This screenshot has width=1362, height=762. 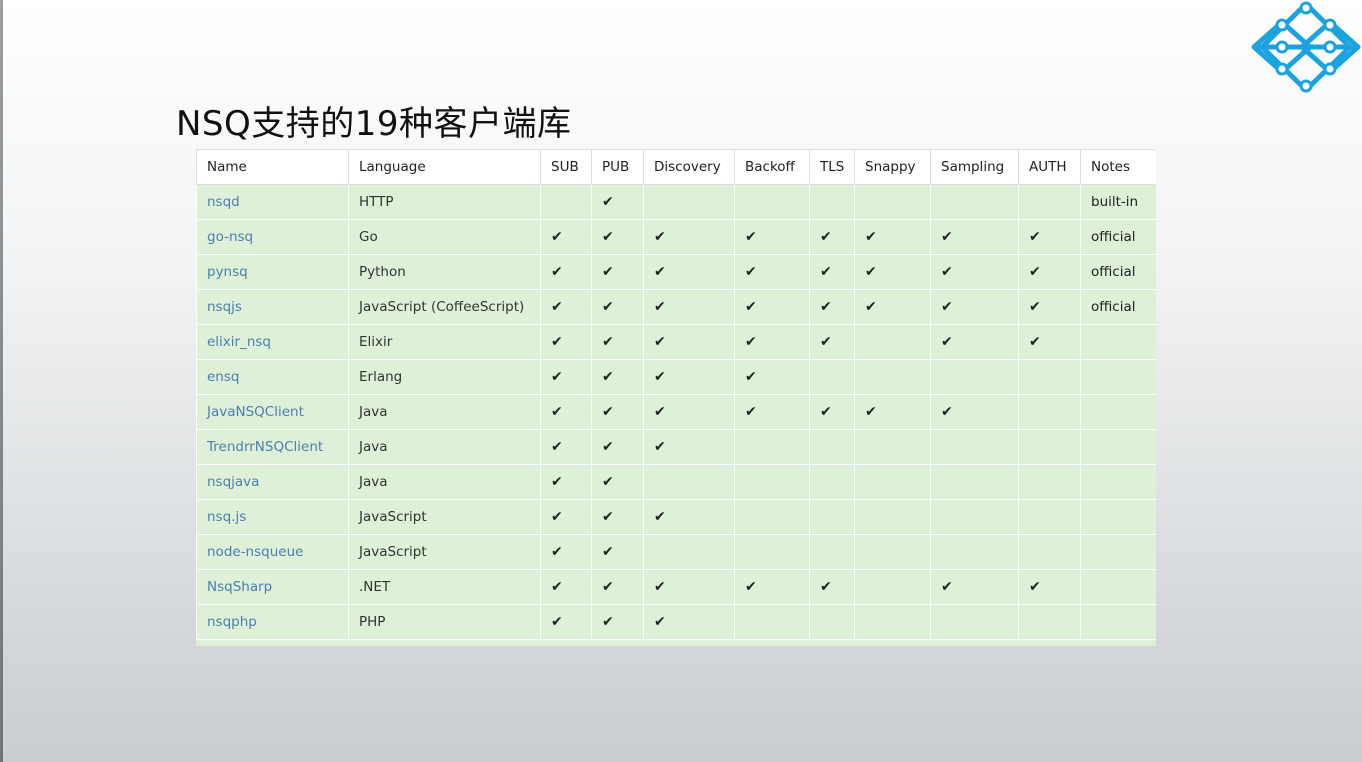 I want to click on library-name-link: NsqSharp, so click(x=272, y=587).